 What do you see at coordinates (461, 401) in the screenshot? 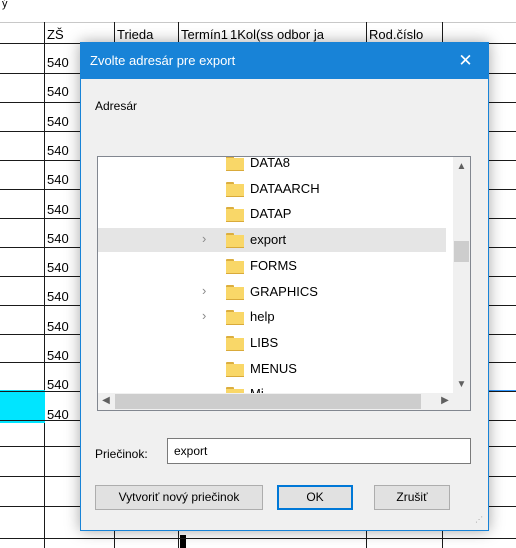
I see `scroll-corner` at bounding box center [461, 401].